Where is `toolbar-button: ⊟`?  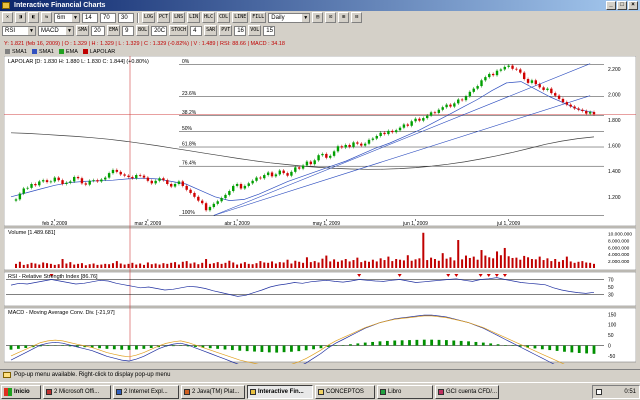
toolbar-button: ⊟ is located at coordinates (357, 17).